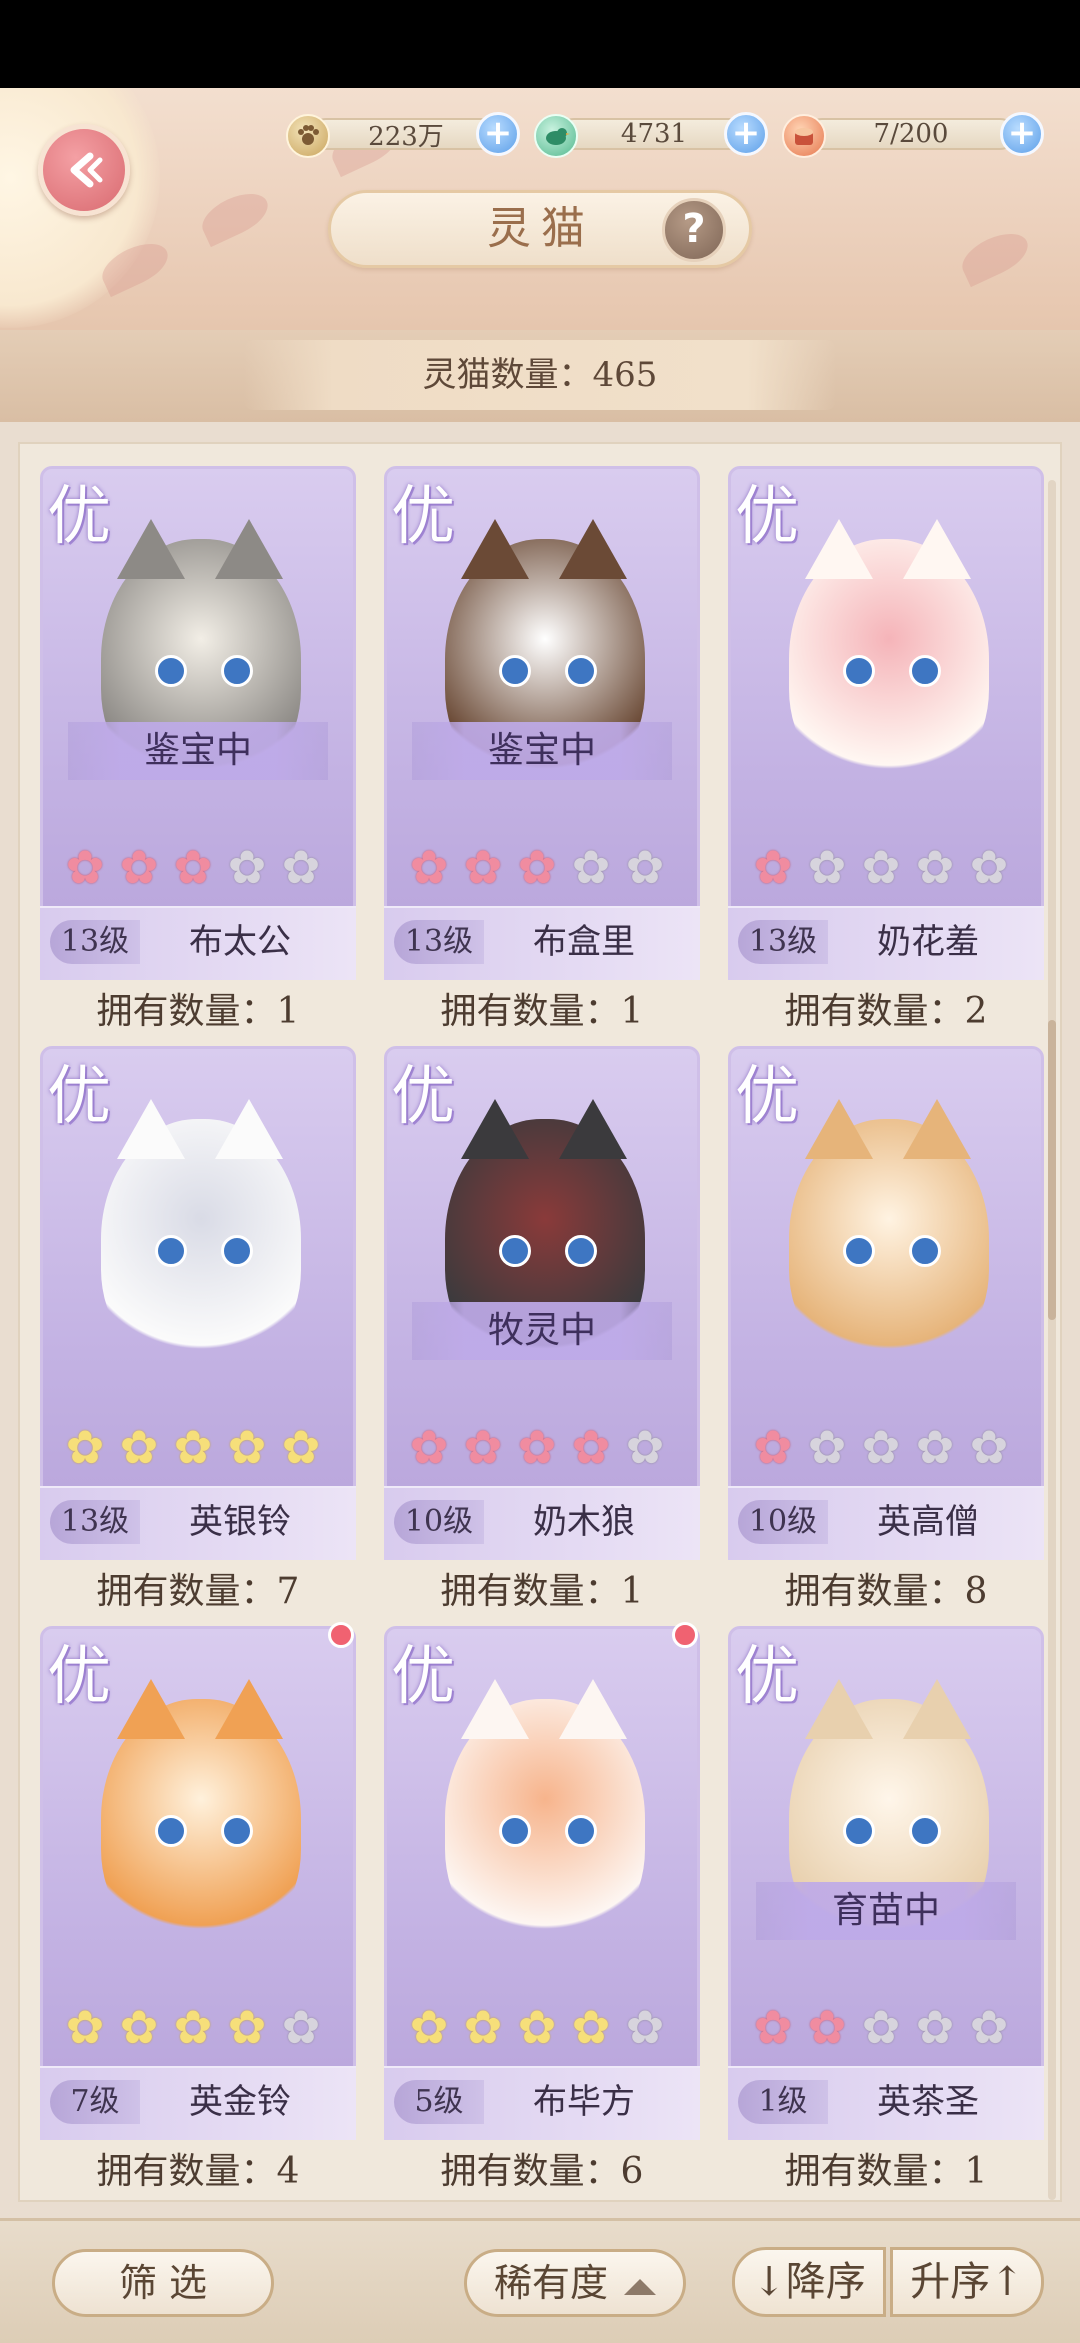  I want to click on cat-card: 优 ✿ ✿ ✿ ✿ ✿ 13级 奶花羞, so click(886, 723).